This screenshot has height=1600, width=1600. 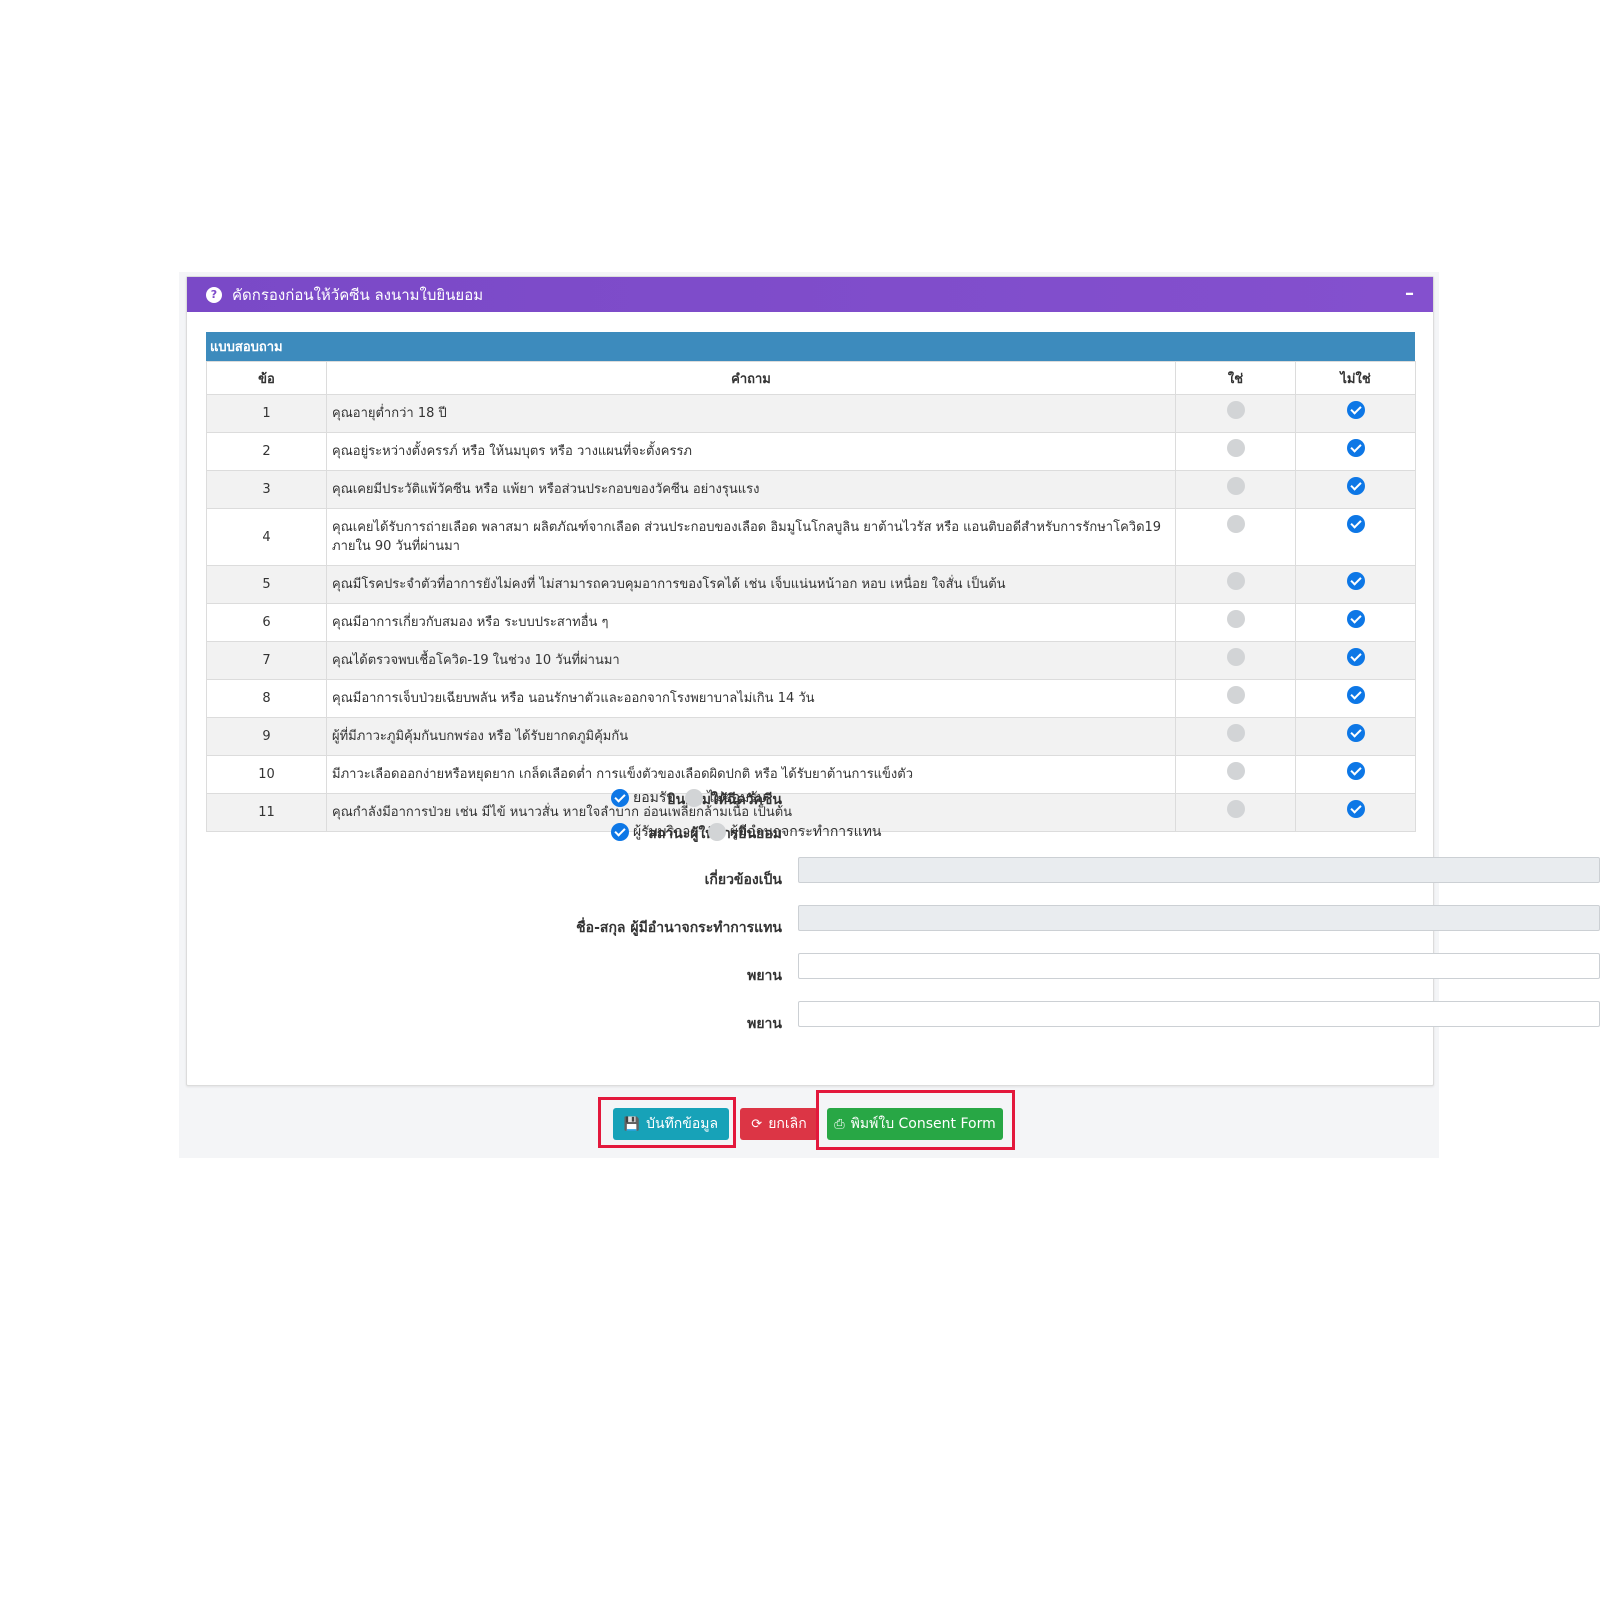 What do you see at coordinates (743, 880) in the screenshot?
I see `relation-label: เกี่ยวข้องเป็น` at bounding box center [743, 880].